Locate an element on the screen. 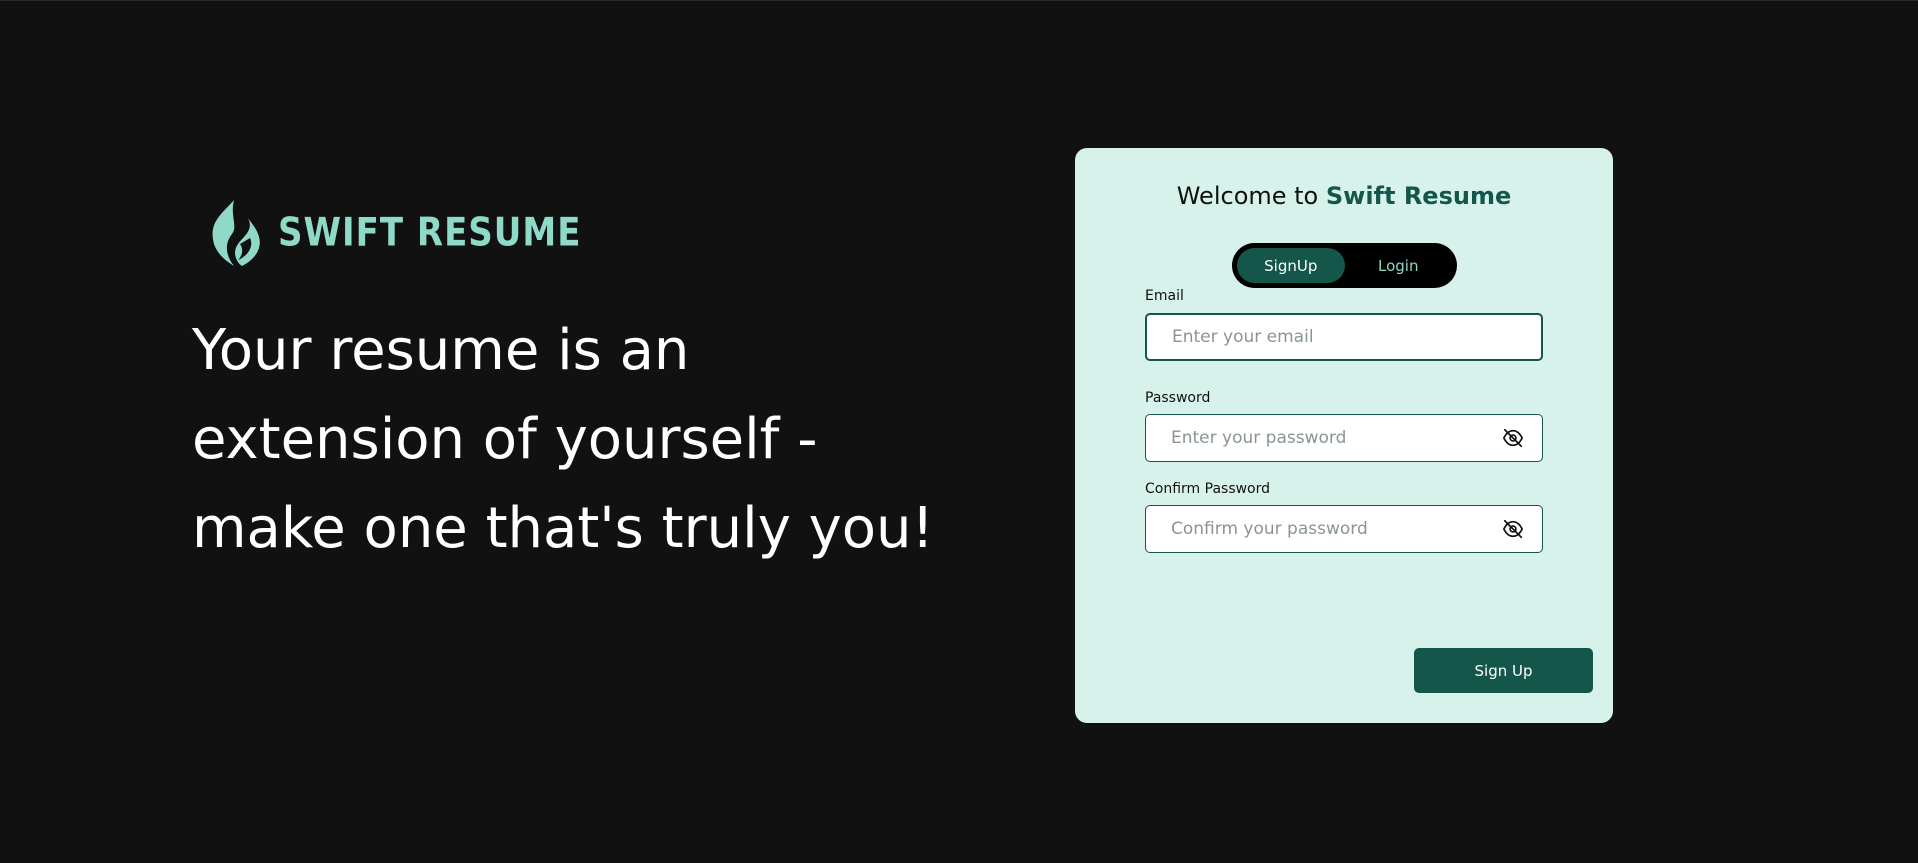 Image resolution: width=1918 pixels, height=863 pixels. welcome-heading: Welcome to Swift Resume is located at coordinates (1344, 196).